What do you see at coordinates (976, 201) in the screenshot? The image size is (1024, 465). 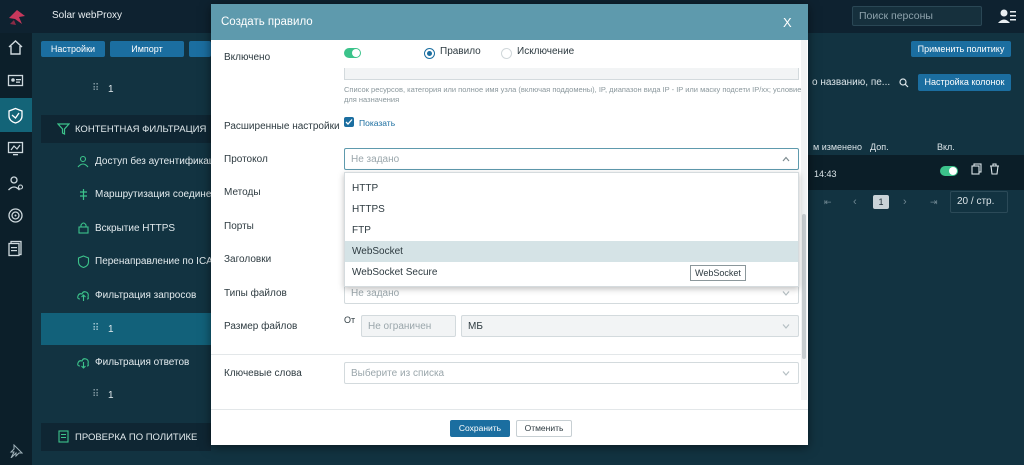 I see `page-size-value: 20 / стр.` at bounding box center [976, 201].